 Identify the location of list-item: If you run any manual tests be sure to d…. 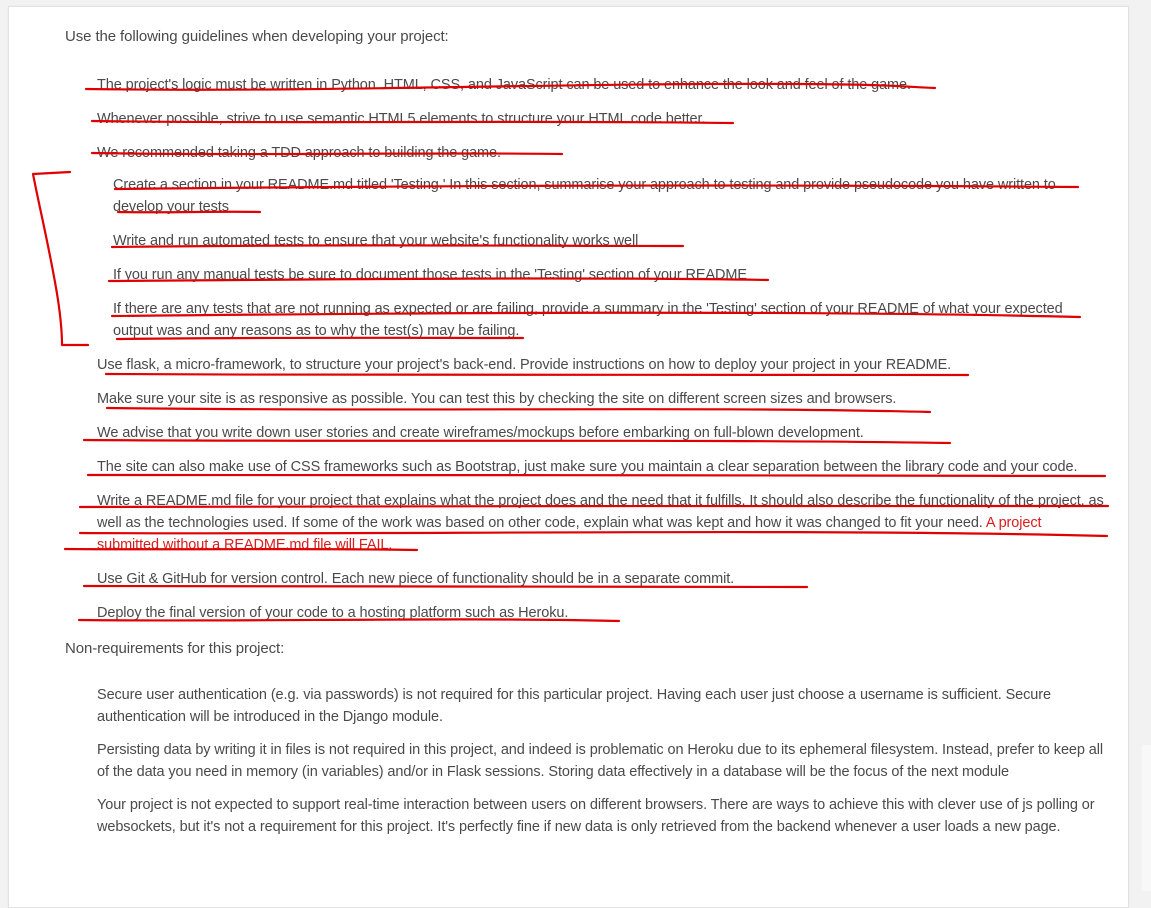
(430, 275).